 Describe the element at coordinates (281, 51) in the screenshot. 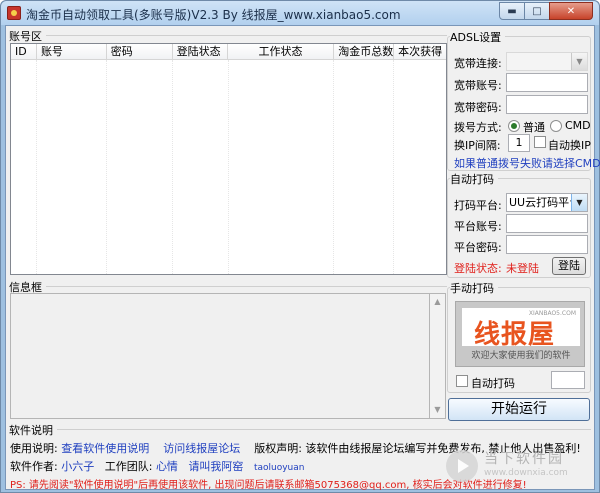

I see `column-header-work-status: 工作状态` at that location.